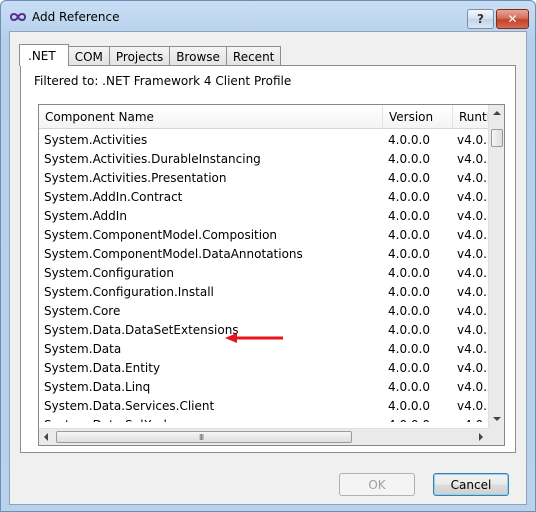 Image resolution: width=536 pixels, height=512 pixels. I want to click on scrollbar-corner, so click(496, 436).